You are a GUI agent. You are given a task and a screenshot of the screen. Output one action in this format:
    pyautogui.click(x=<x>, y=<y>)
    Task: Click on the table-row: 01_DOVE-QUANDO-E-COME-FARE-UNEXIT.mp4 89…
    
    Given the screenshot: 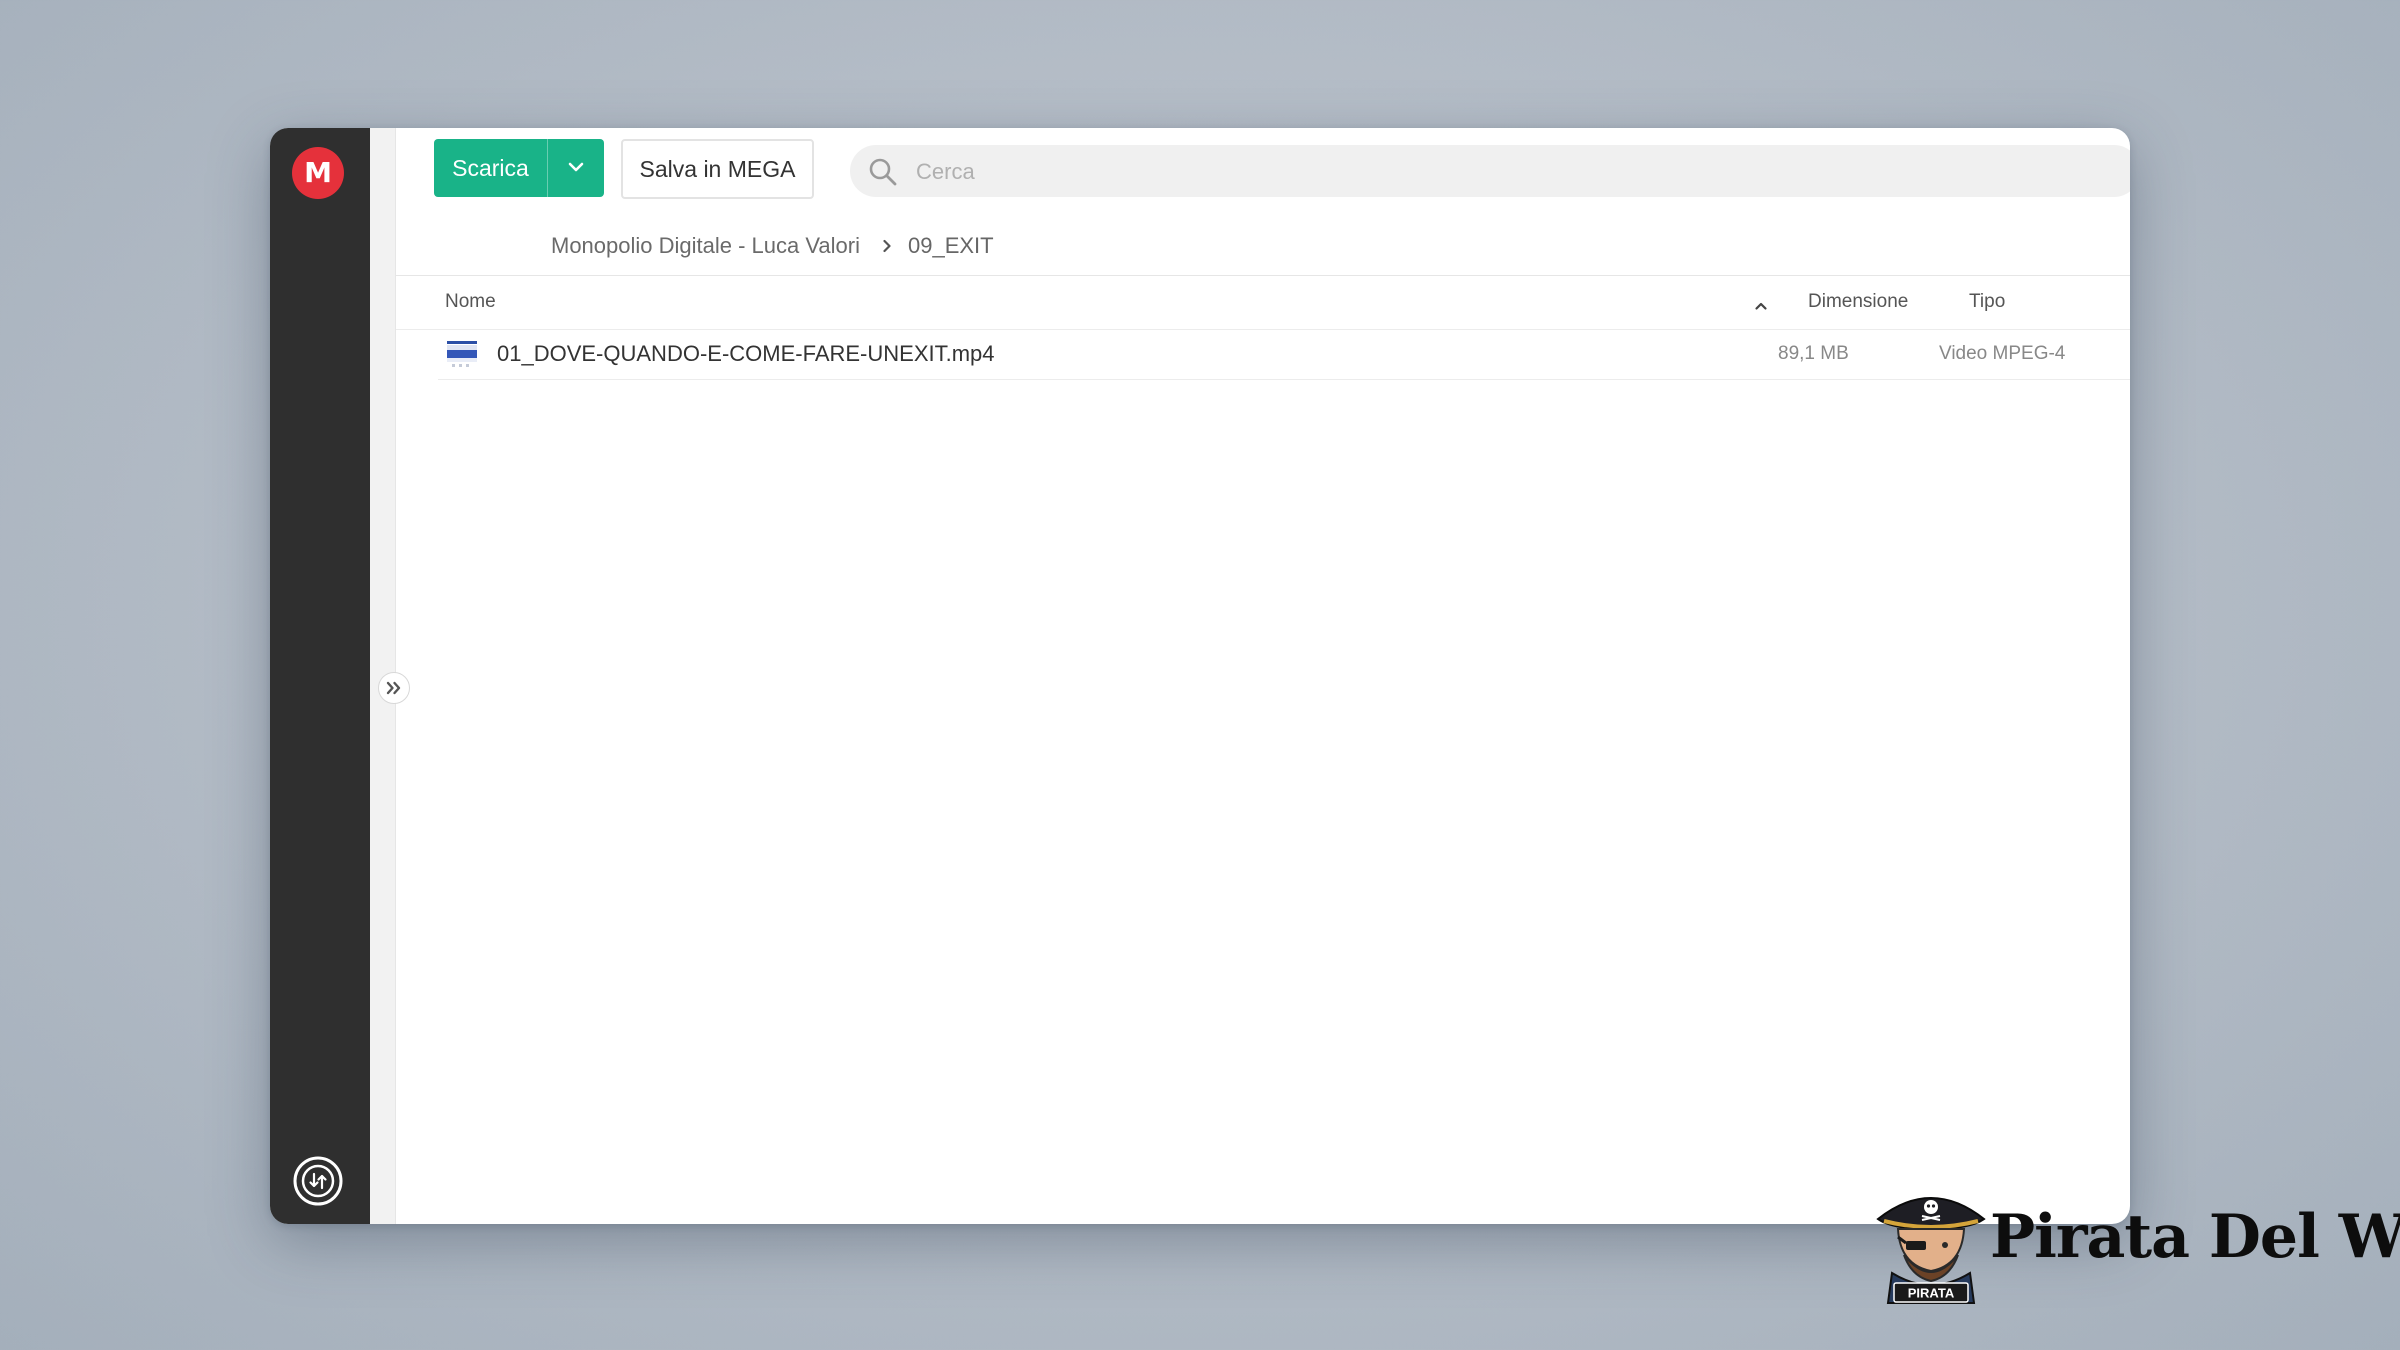 What is the action you would take?
    pyautogui.click(x=1284, y=355)
    